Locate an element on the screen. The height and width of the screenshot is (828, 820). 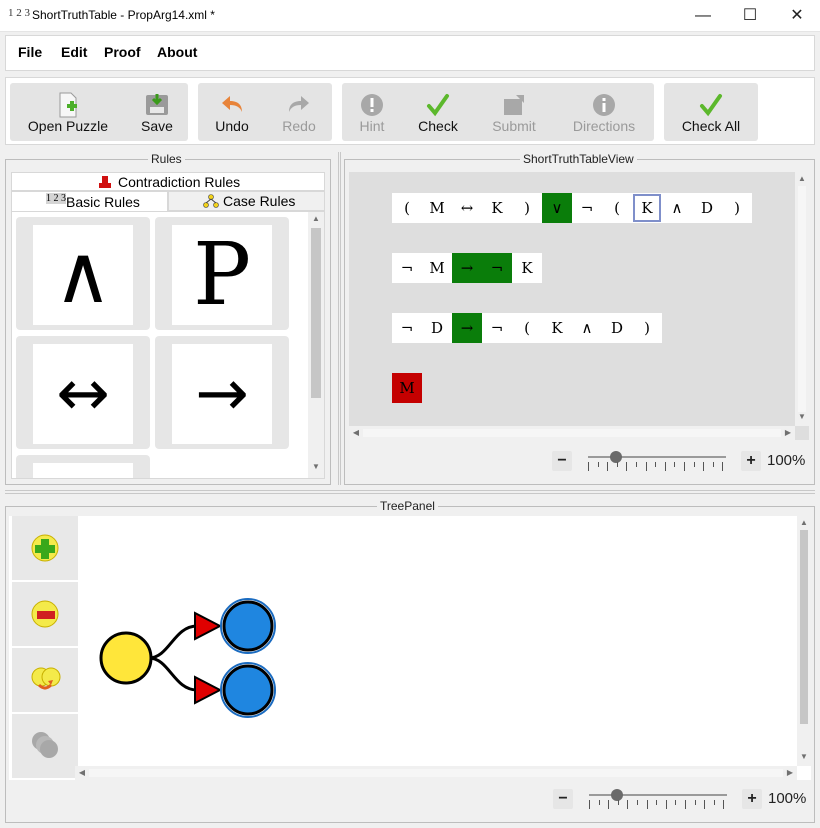
tree-horizontal-thumb is located at coordinates (436, 773).